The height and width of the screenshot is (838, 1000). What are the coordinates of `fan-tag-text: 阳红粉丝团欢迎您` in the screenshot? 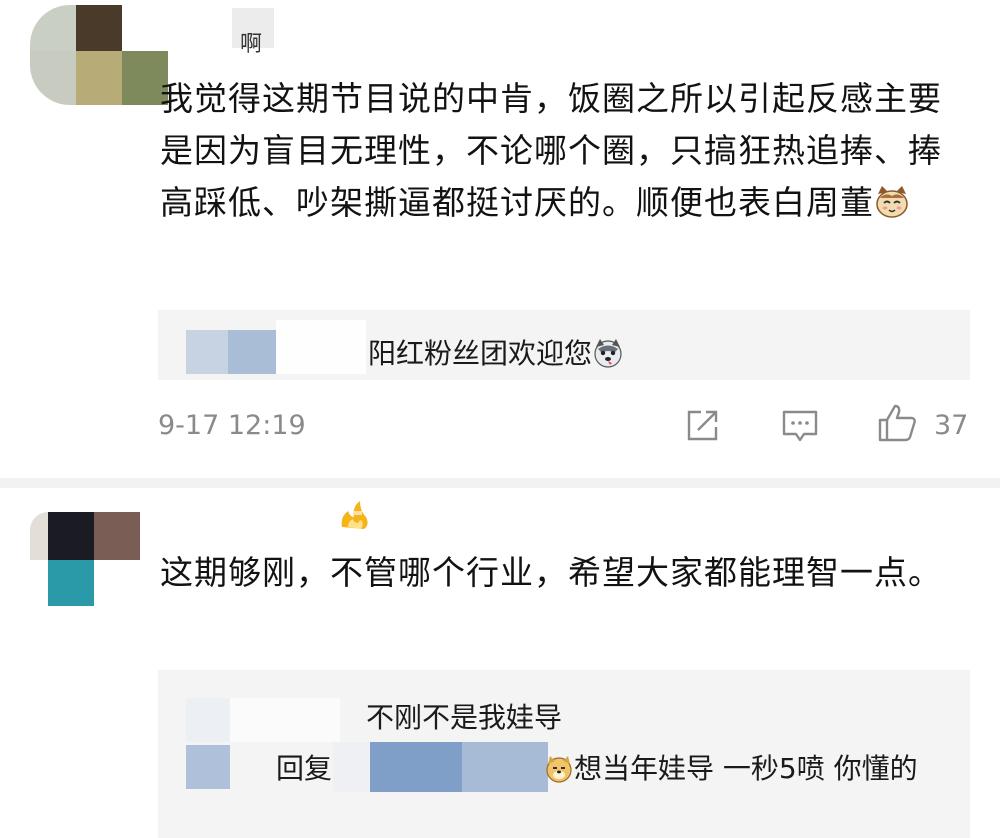 It's located at (480, 353).